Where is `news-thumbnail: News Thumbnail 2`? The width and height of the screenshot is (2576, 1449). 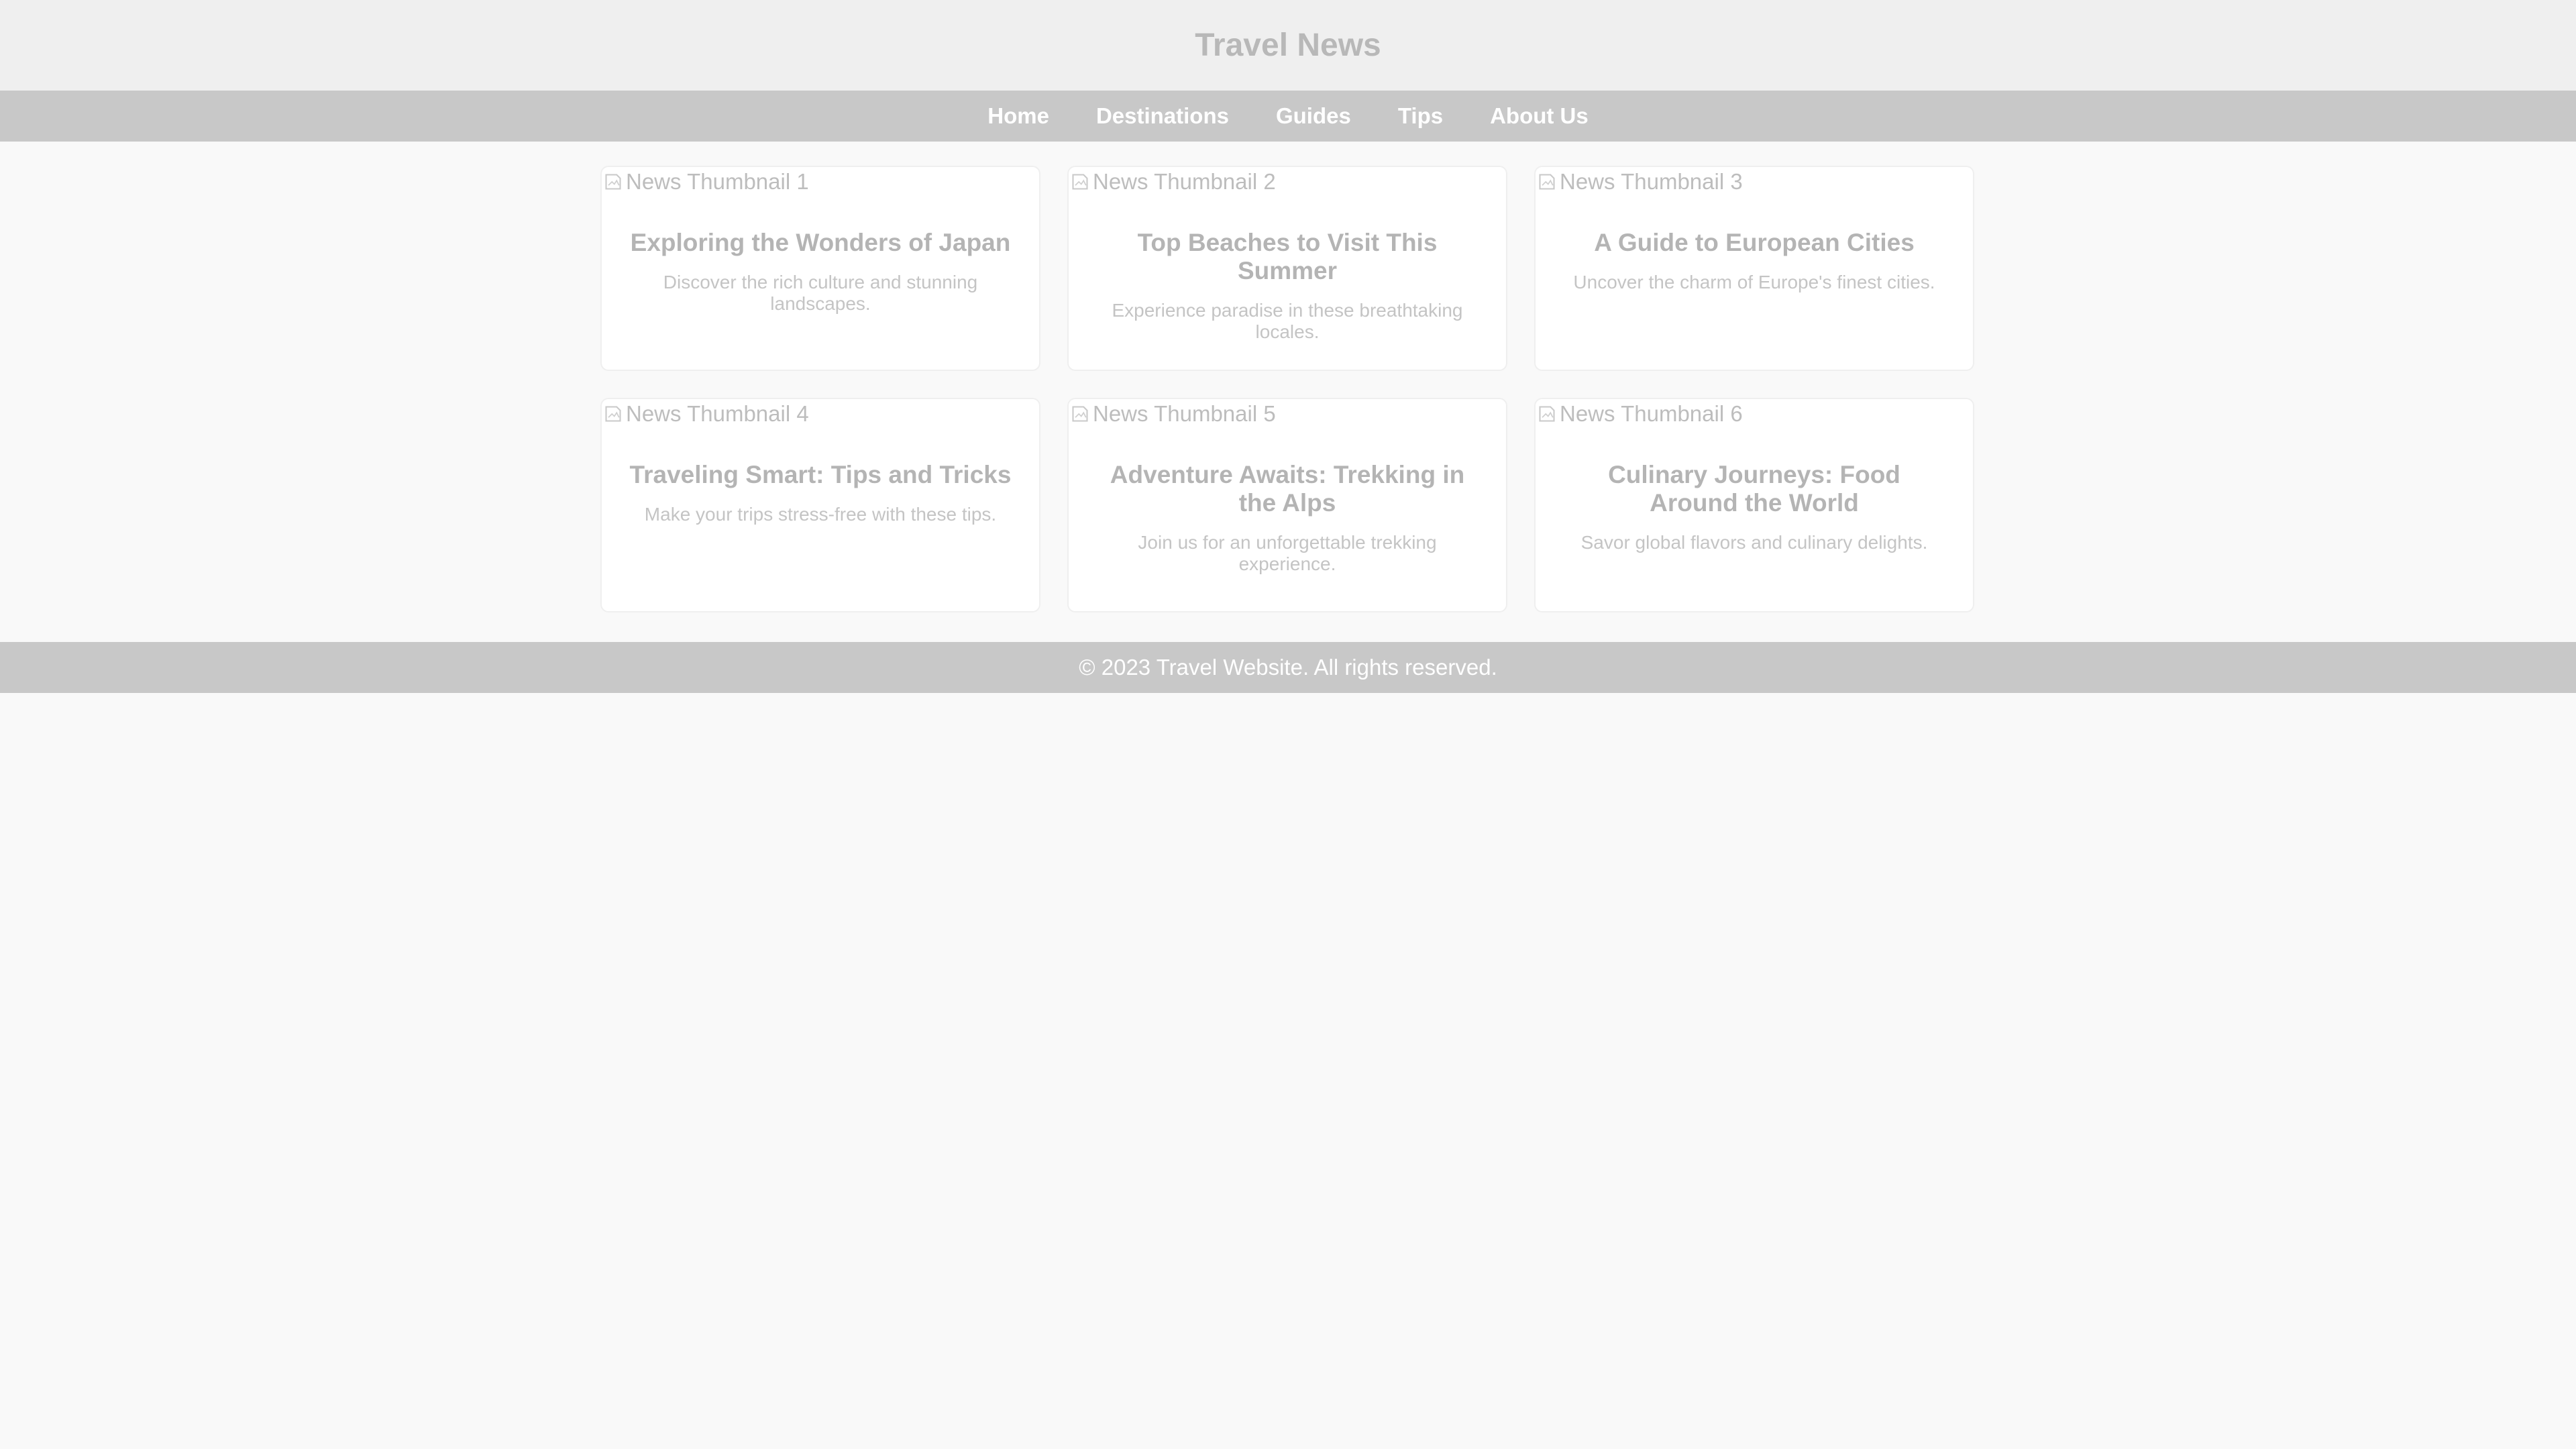
news-thumbnail: News Thumbnail 2 is located at coordinates (1287, 182).